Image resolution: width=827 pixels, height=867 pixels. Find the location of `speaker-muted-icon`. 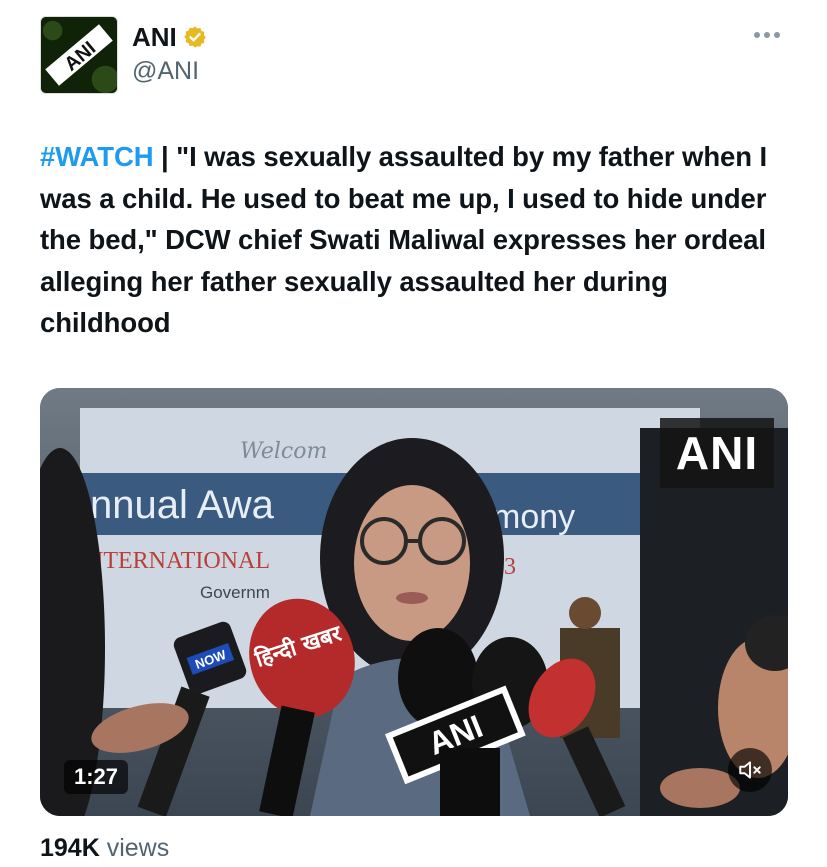

speaker-muted-icon is located at coordinates (750, 770).